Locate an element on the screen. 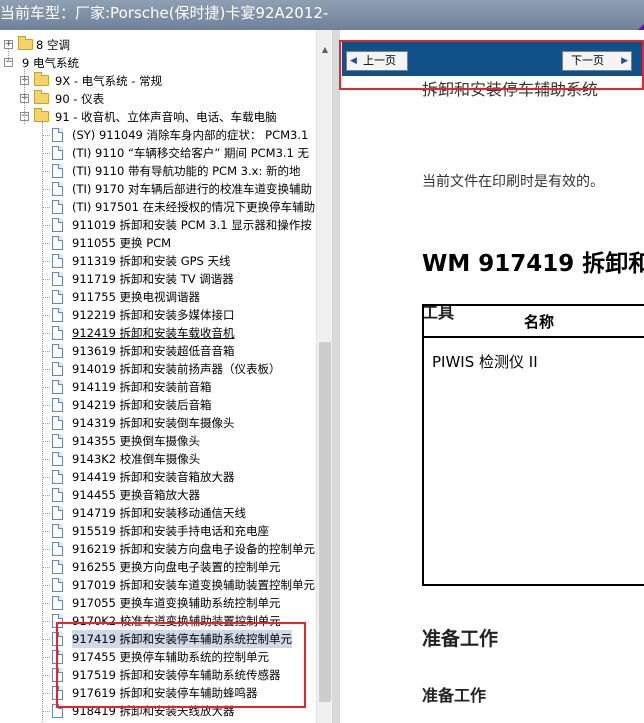  tree-document-item: 916255 更换方向盘电子装置的控制单元 is located at coordinates (158, 567).